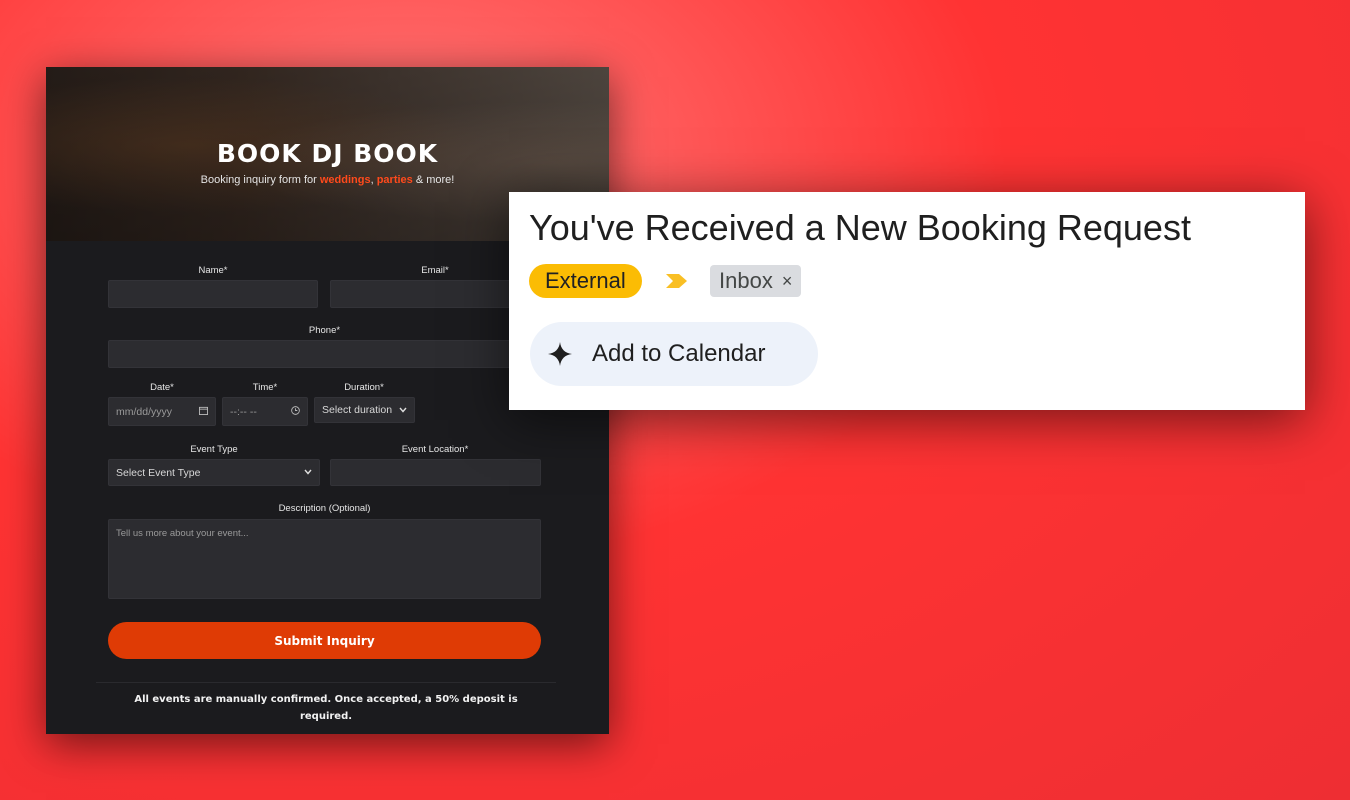 This screenshot has height=800, width=1350. I want to click on divider, so click(326, 682).